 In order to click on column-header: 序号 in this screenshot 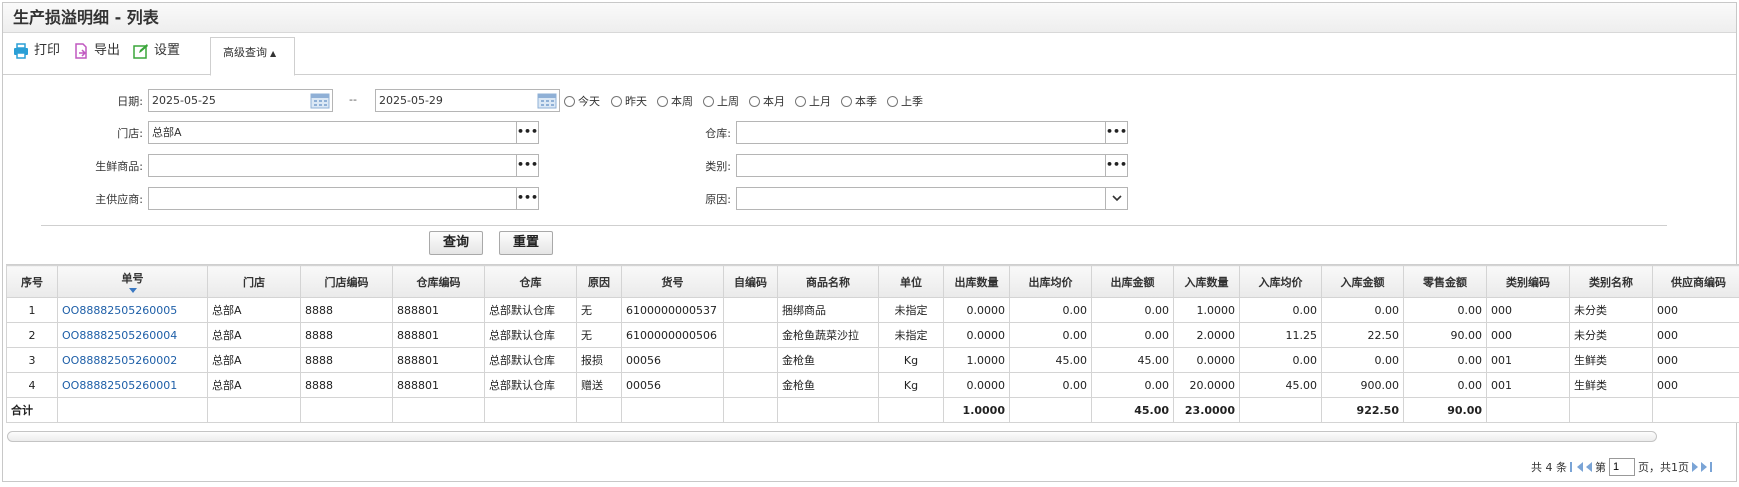, I will do `click(32, 281)`.